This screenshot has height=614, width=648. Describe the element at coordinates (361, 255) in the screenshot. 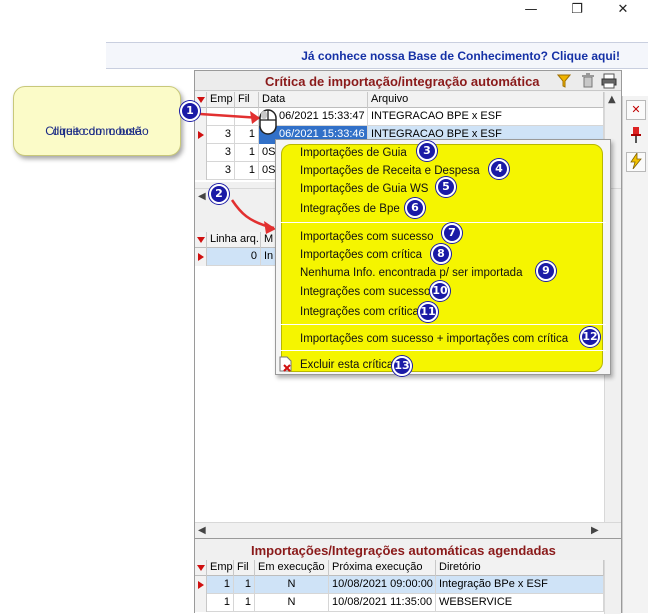

I see `menu-item-importacoes-critica: Importações com crítica` at that location.